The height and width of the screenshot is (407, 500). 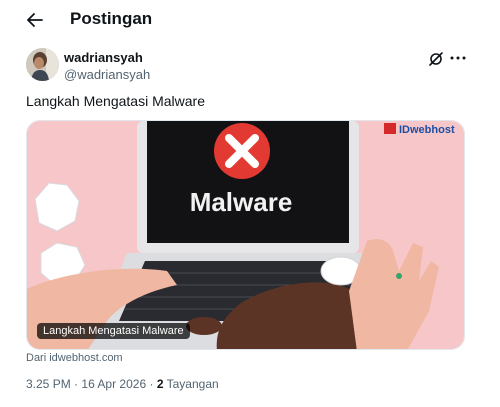 I want to click on media-caption: Langkah Mengatasi Malware, so click(x=113, y=331).